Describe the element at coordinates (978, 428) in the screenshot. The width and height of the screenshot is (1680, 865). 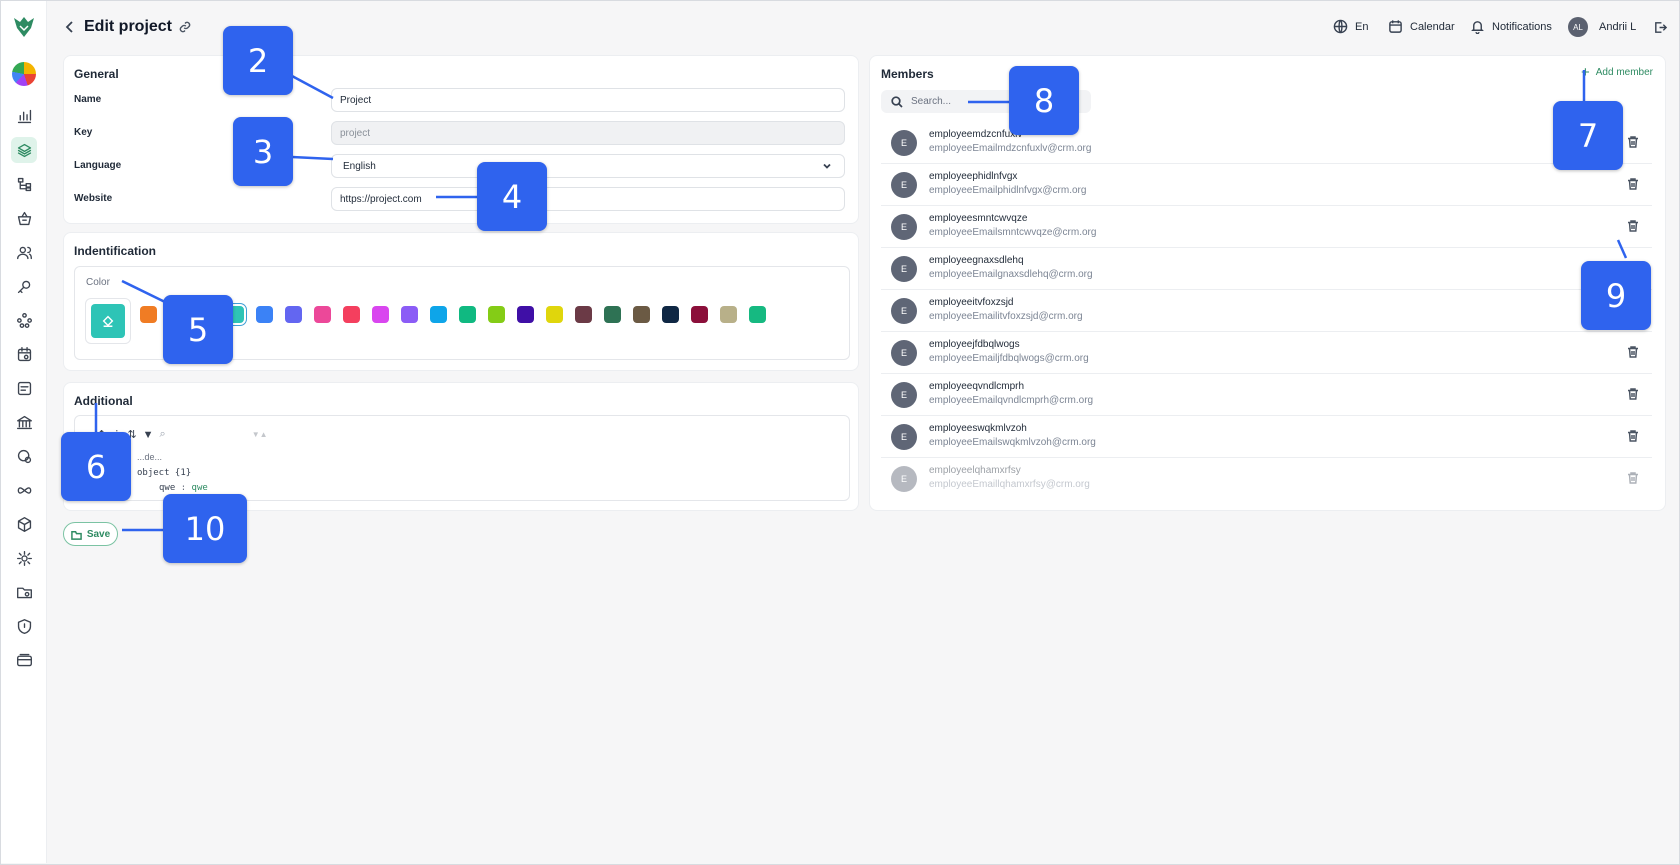
I see `member-name: employeeswqkmlvzoh` at that location.